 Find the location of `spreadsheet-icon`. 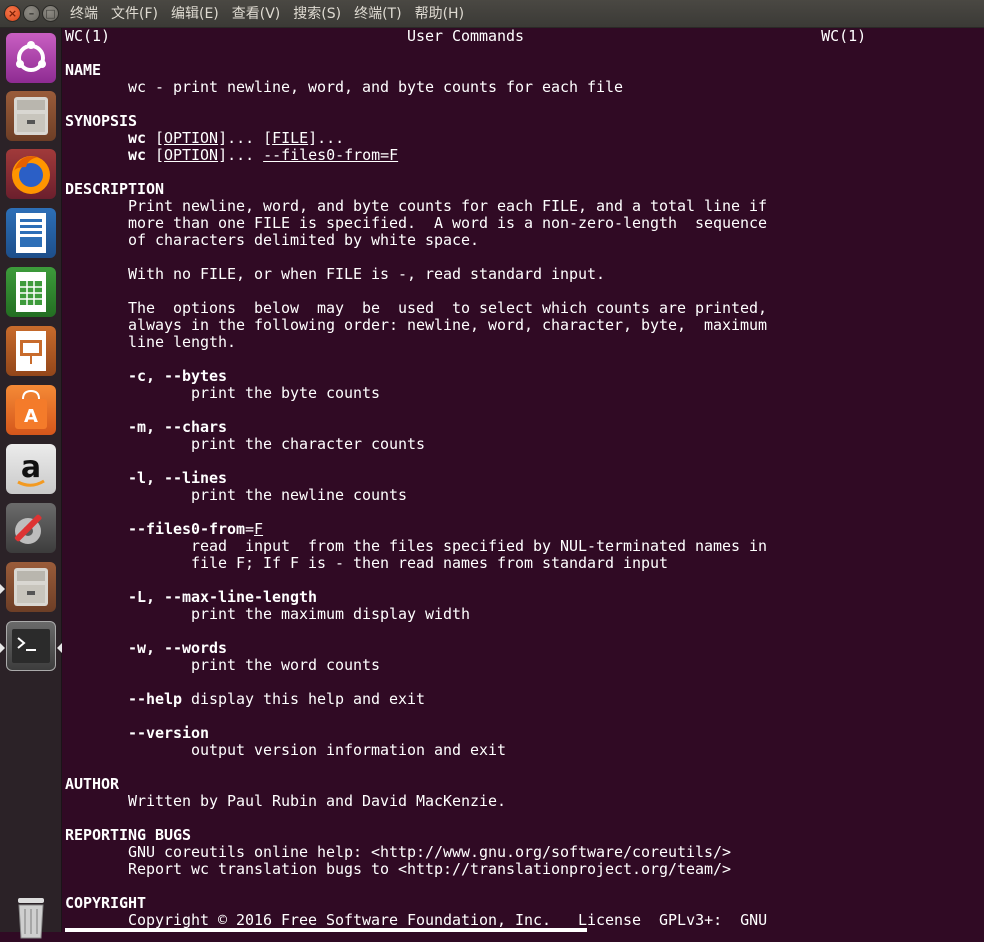

spreadsheet-icon is located at coordinates (31, 292).